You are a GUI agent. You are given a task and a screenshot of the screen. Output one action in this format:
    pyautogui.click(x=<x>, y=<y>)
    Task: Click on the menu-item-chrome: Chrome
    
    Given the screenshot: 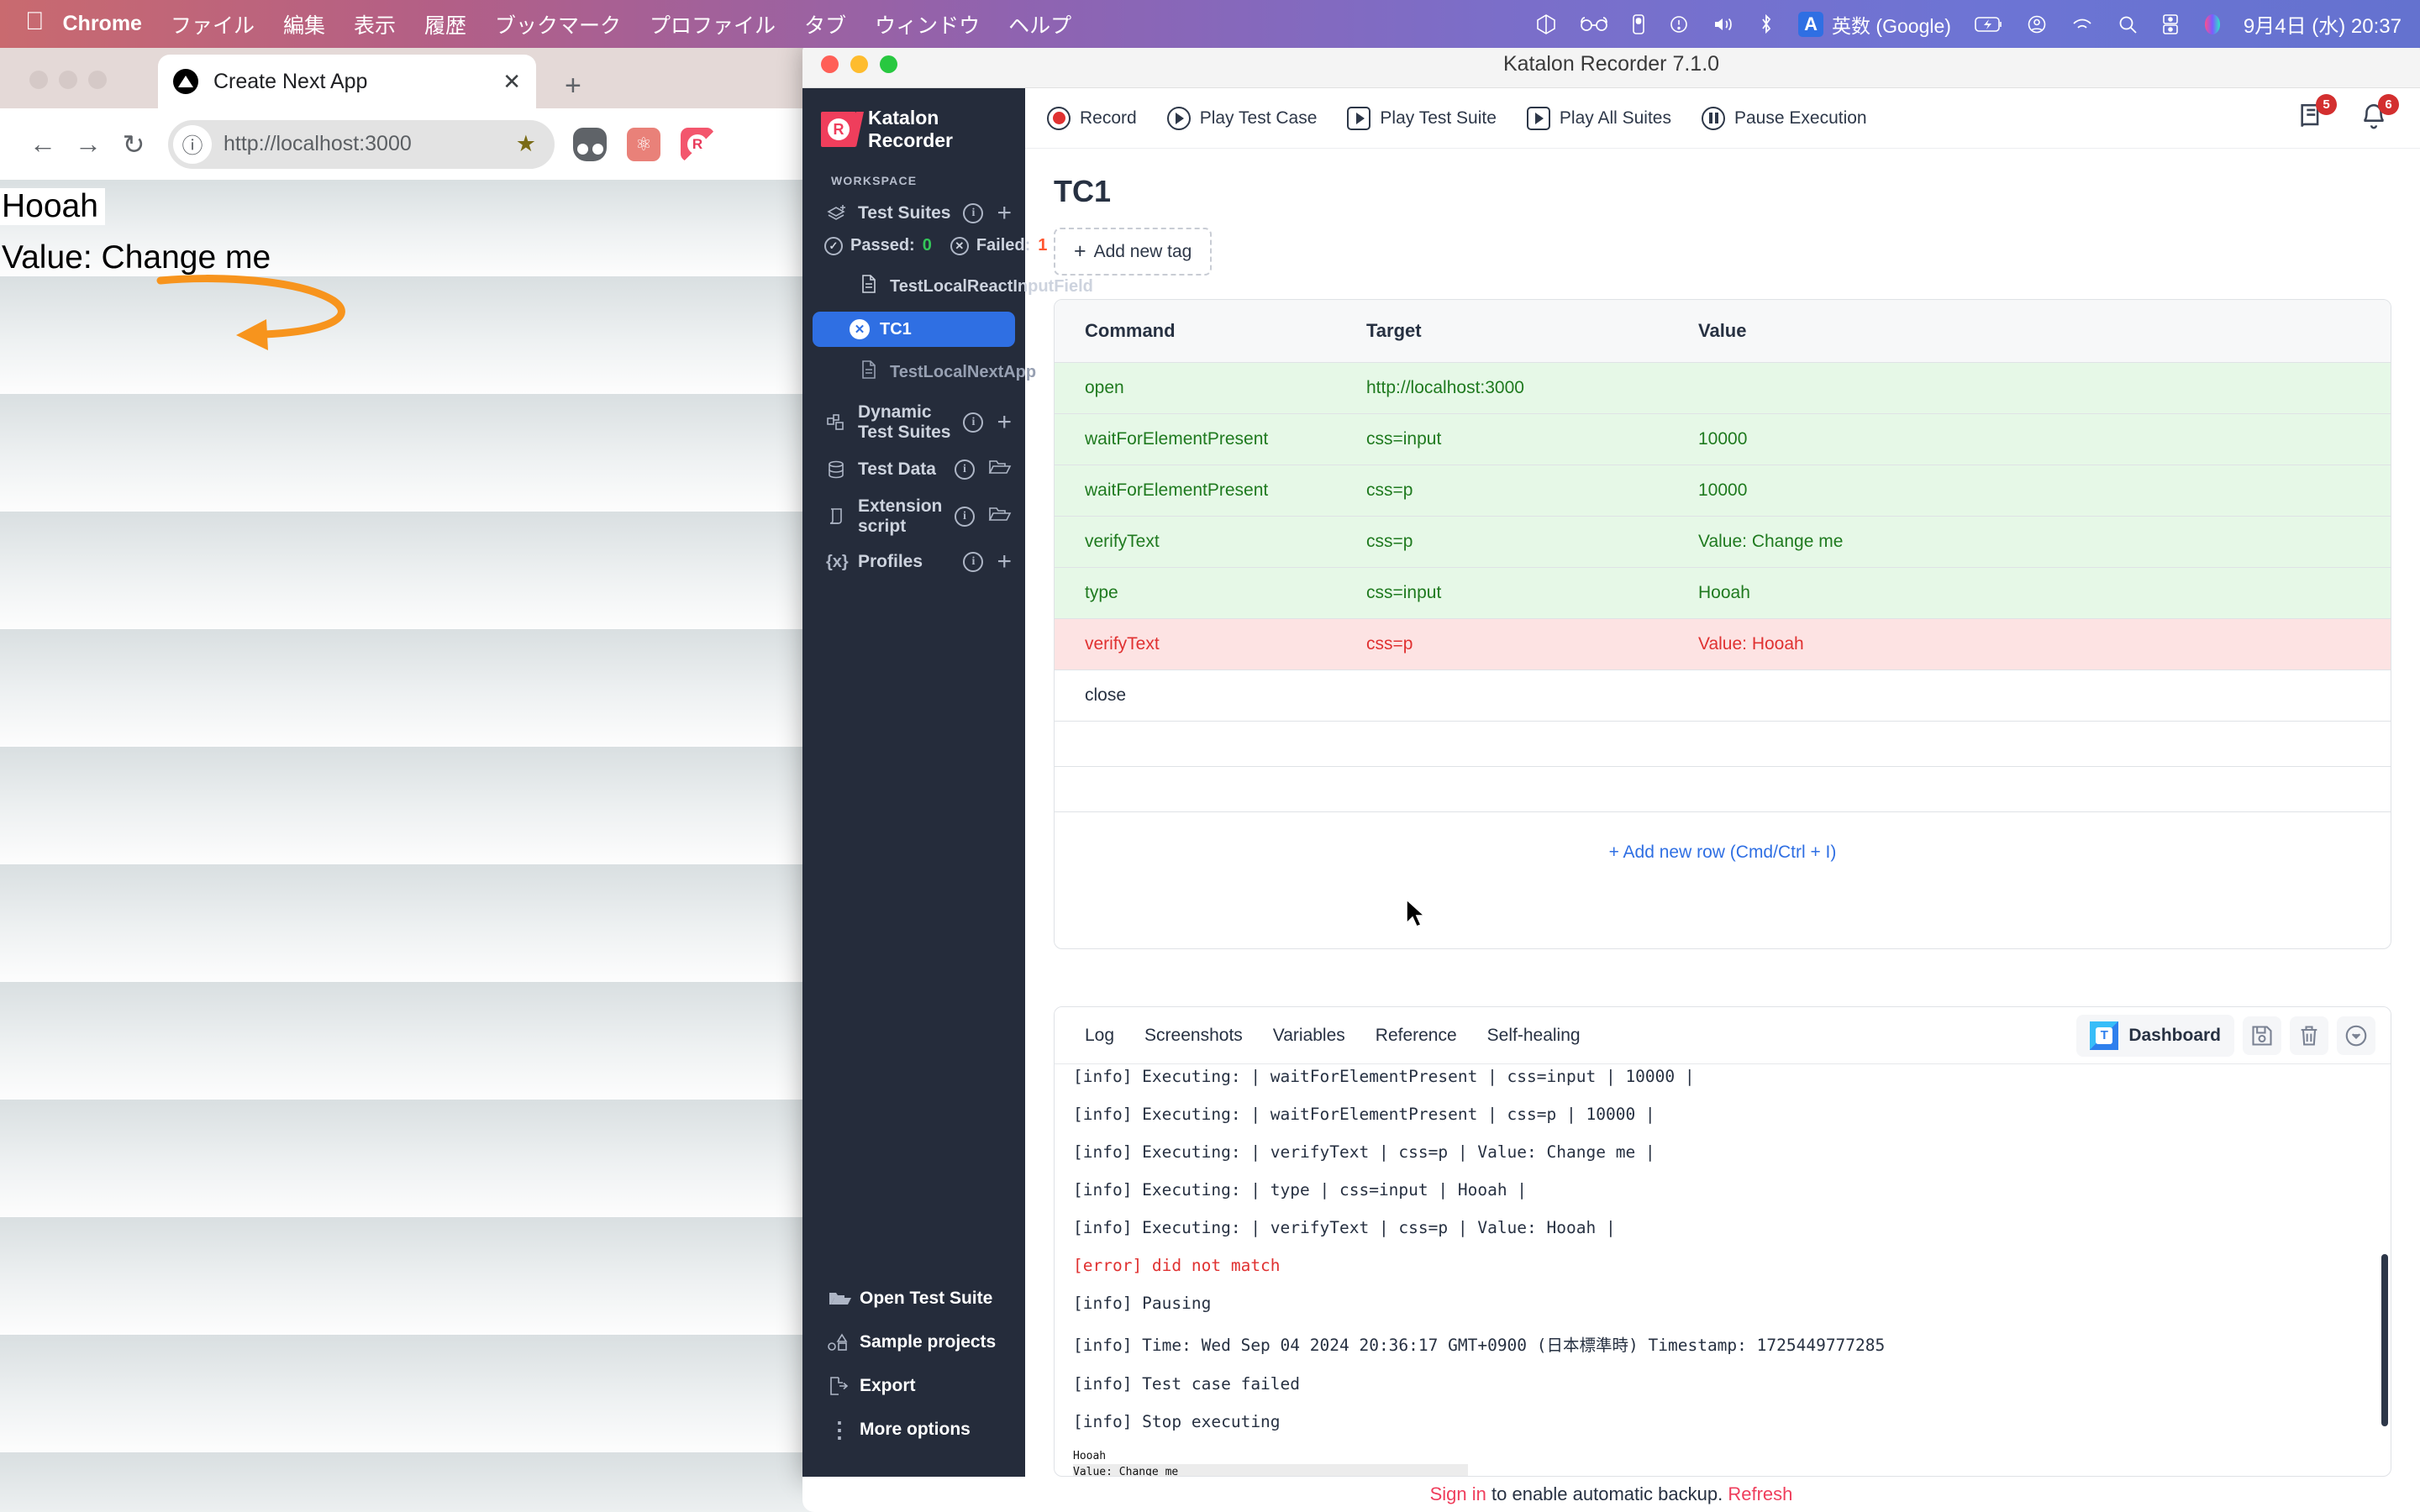 What is the action you would take?
    pyautogui.click(x=102, y=24)
    